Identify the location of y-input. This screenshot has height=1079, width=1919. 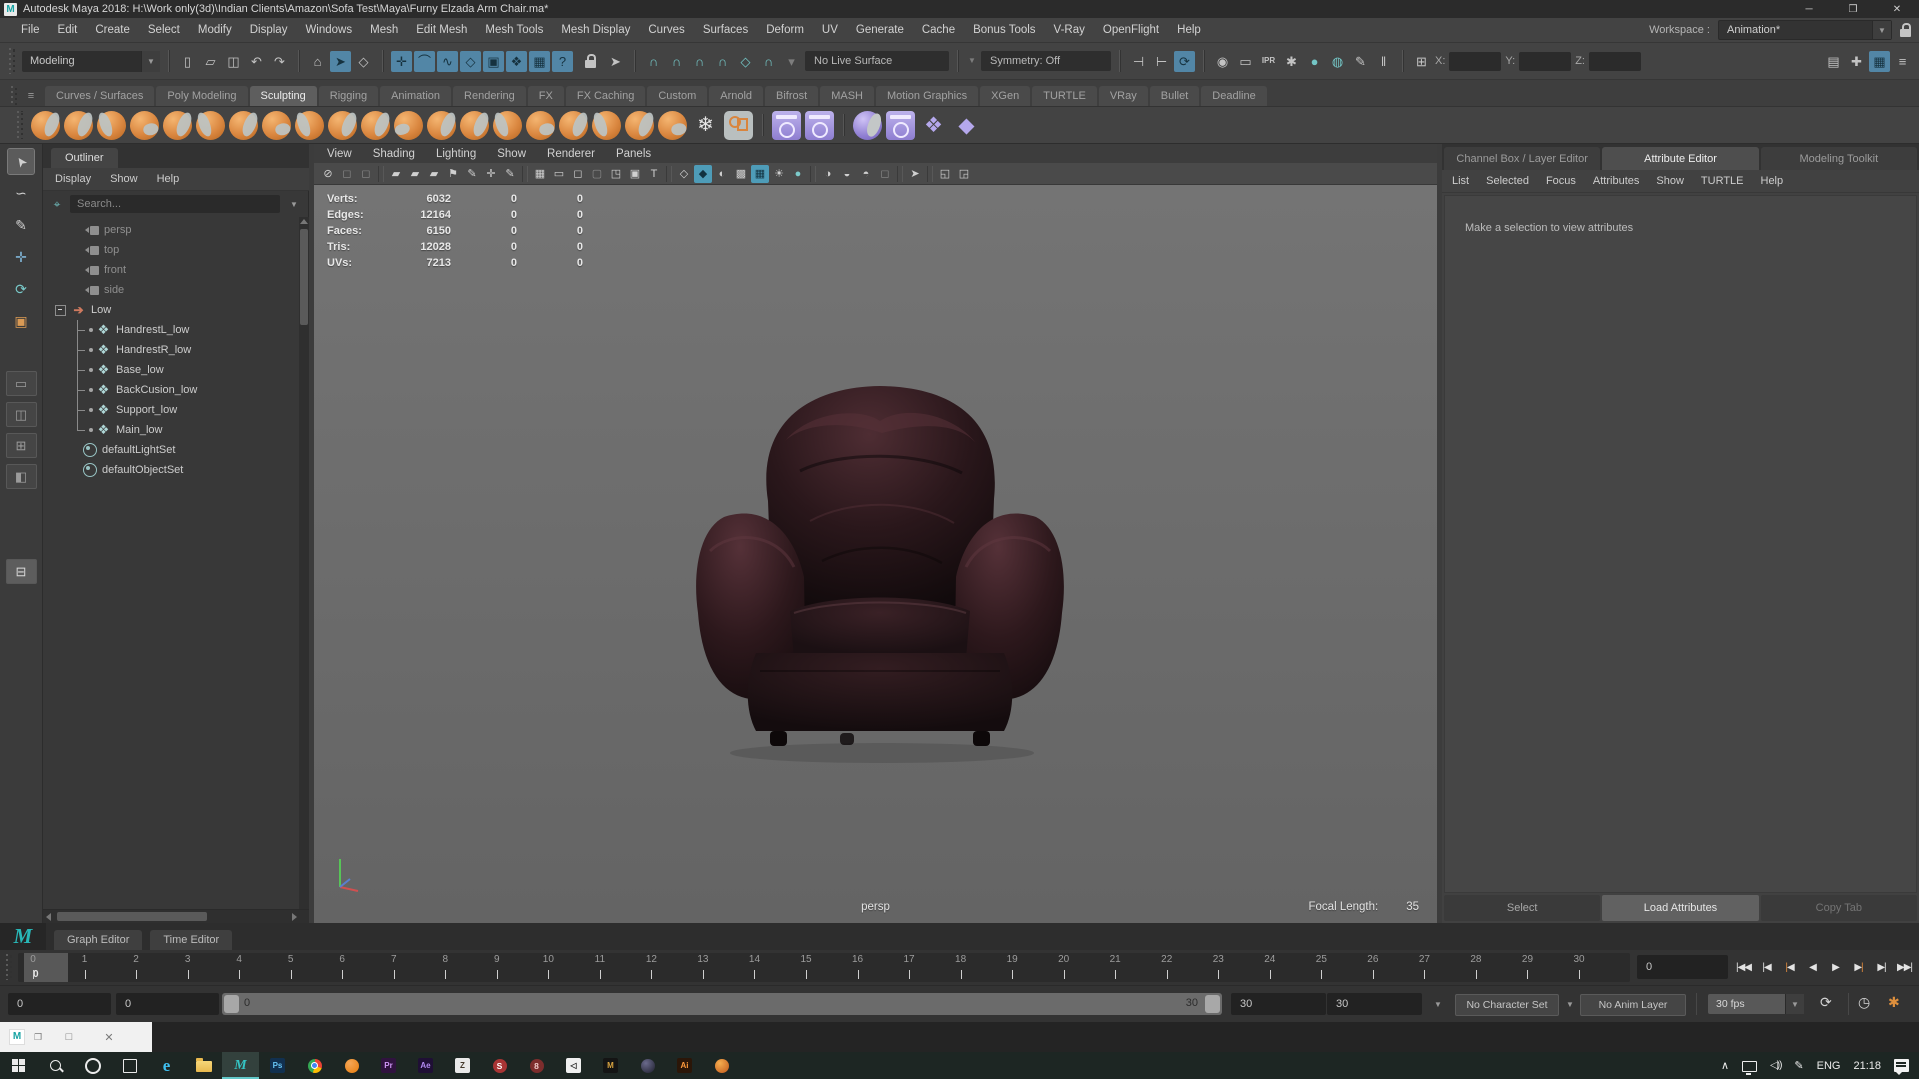
(1545, 61).